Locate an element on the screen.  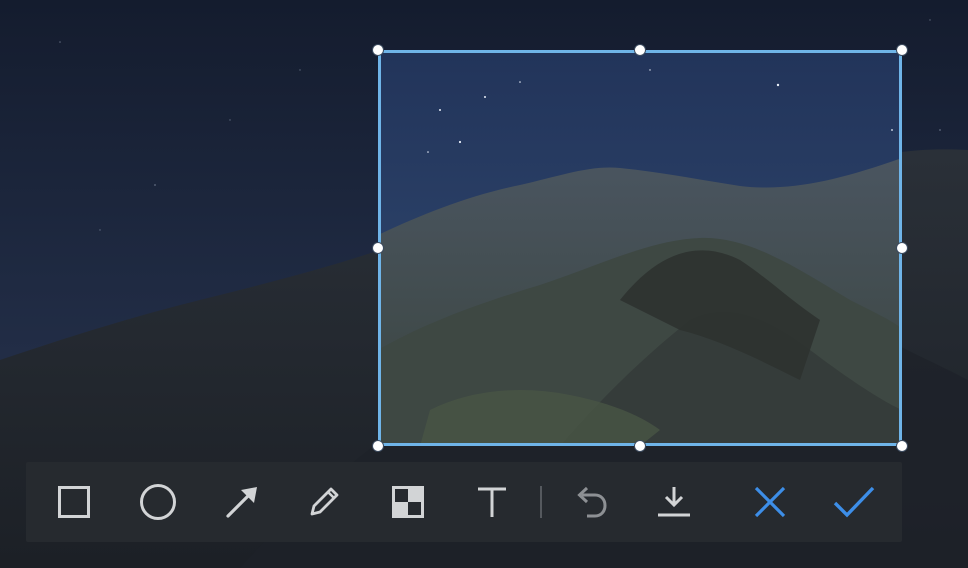
cancel-button is located at coordinates (770, 502).